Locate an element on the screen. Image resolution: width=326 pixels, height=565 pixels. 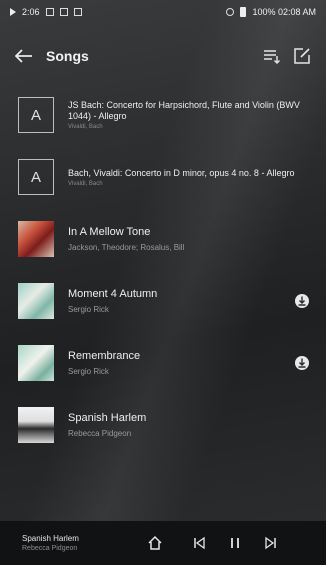
song-row: Moment 4 Autumn Sergio Rick is located at coordinates (163, 301).